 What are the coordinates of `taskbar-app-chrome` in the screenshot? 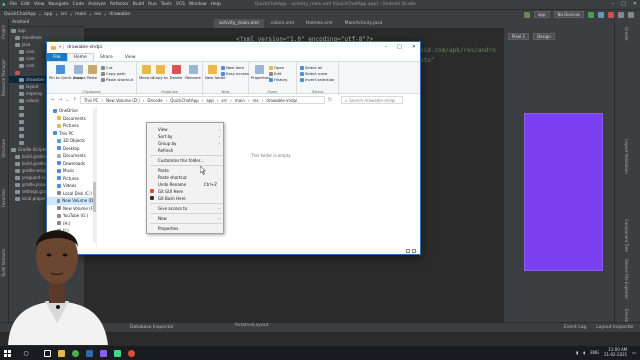 It's located at (75, 353).